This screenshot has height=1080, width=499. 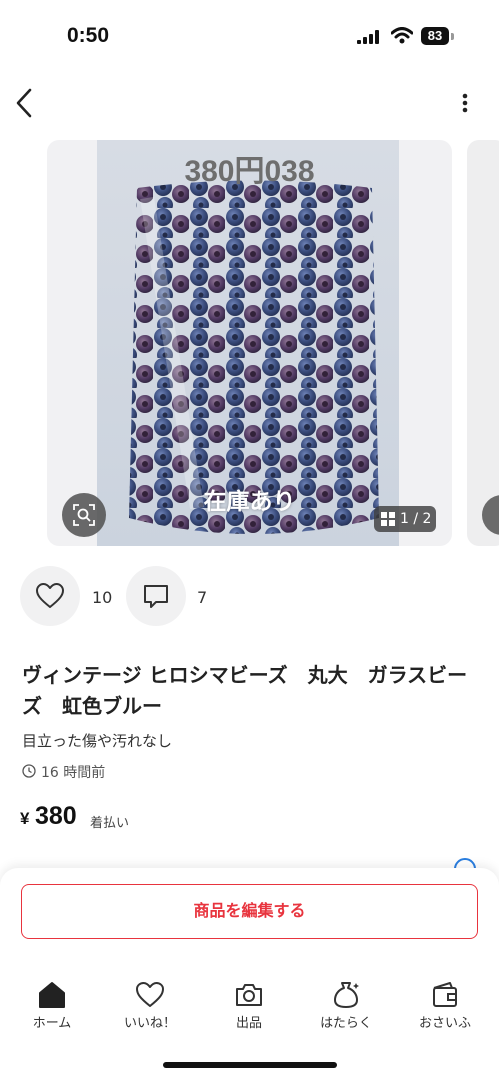 What do you see at coordinates (29, 771) in the screenshot?
I see `clock-icon` at bounding box center [29, 771].